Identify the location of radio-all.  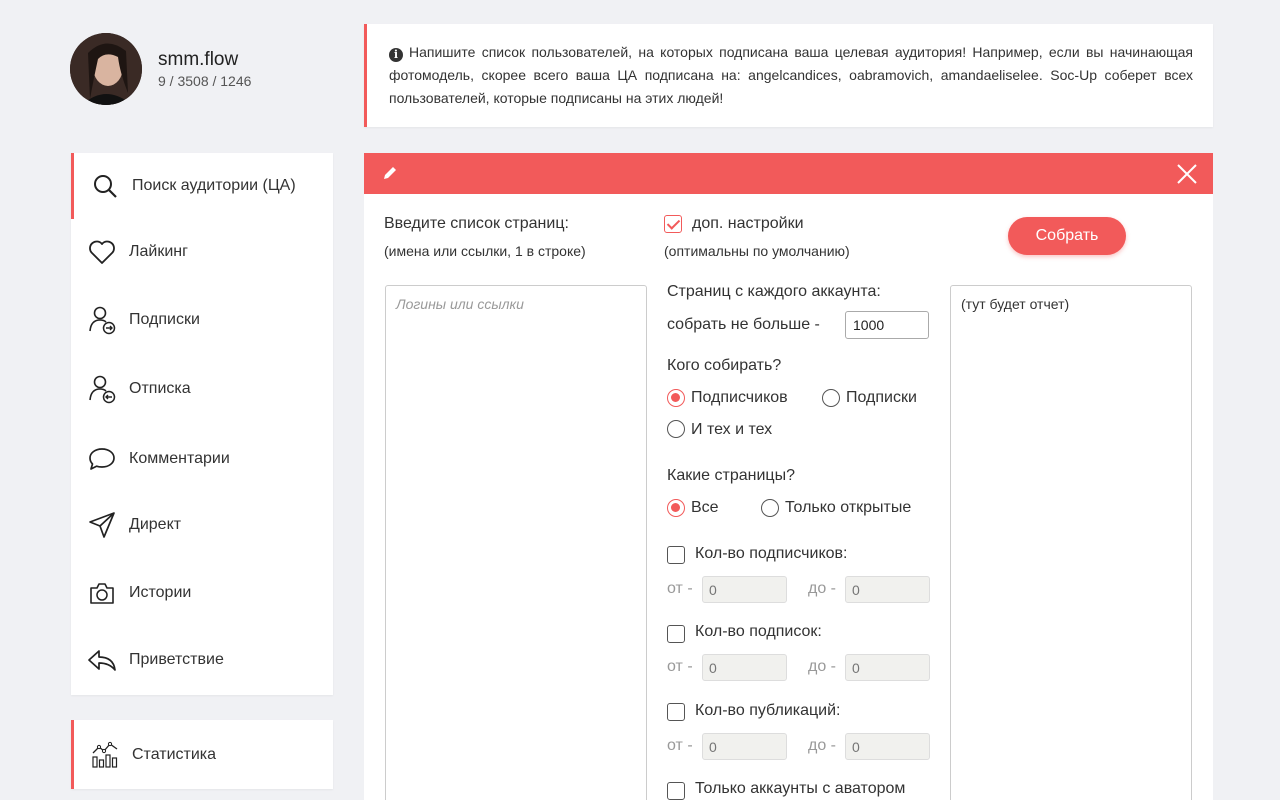
(676, 508).